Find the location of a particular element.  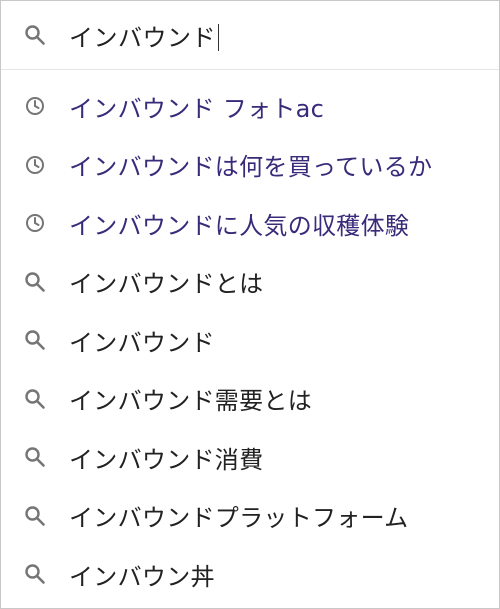

search-suggestion-item: インバウンドとは is located at coordinates (250, 282).